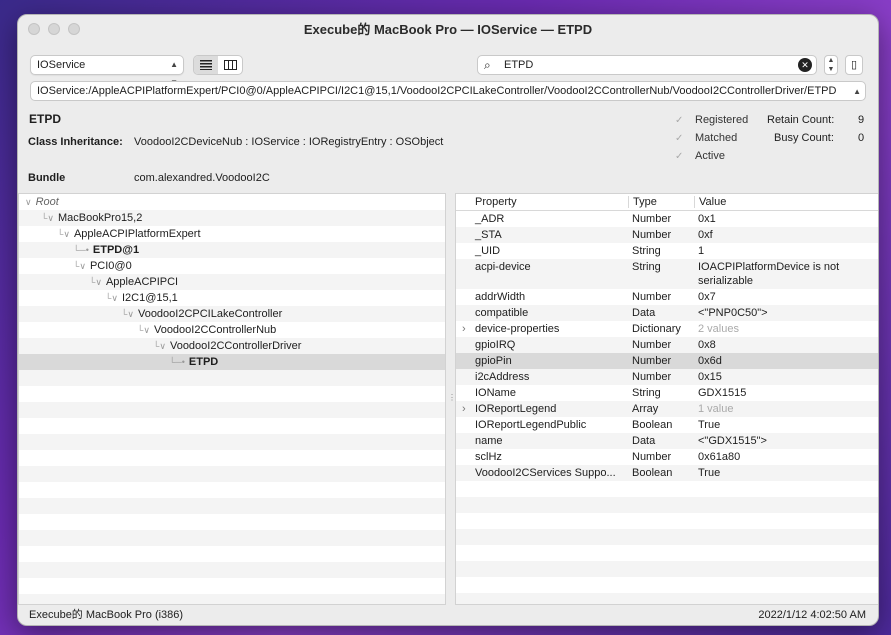  What do you see at coordinates (667, 361) in the screenshot?
I see `property-row: gpioPin Number 0x6d` at bounding box center [667, 361].